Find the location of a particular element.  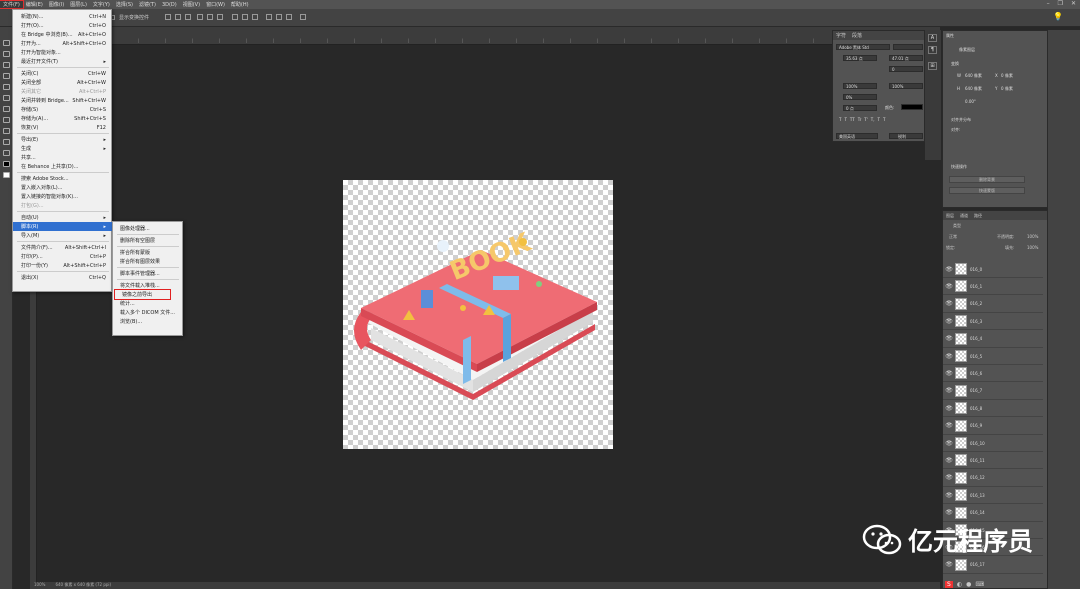

blend-mode-select: 正常 is located at coordinates (953, 237).